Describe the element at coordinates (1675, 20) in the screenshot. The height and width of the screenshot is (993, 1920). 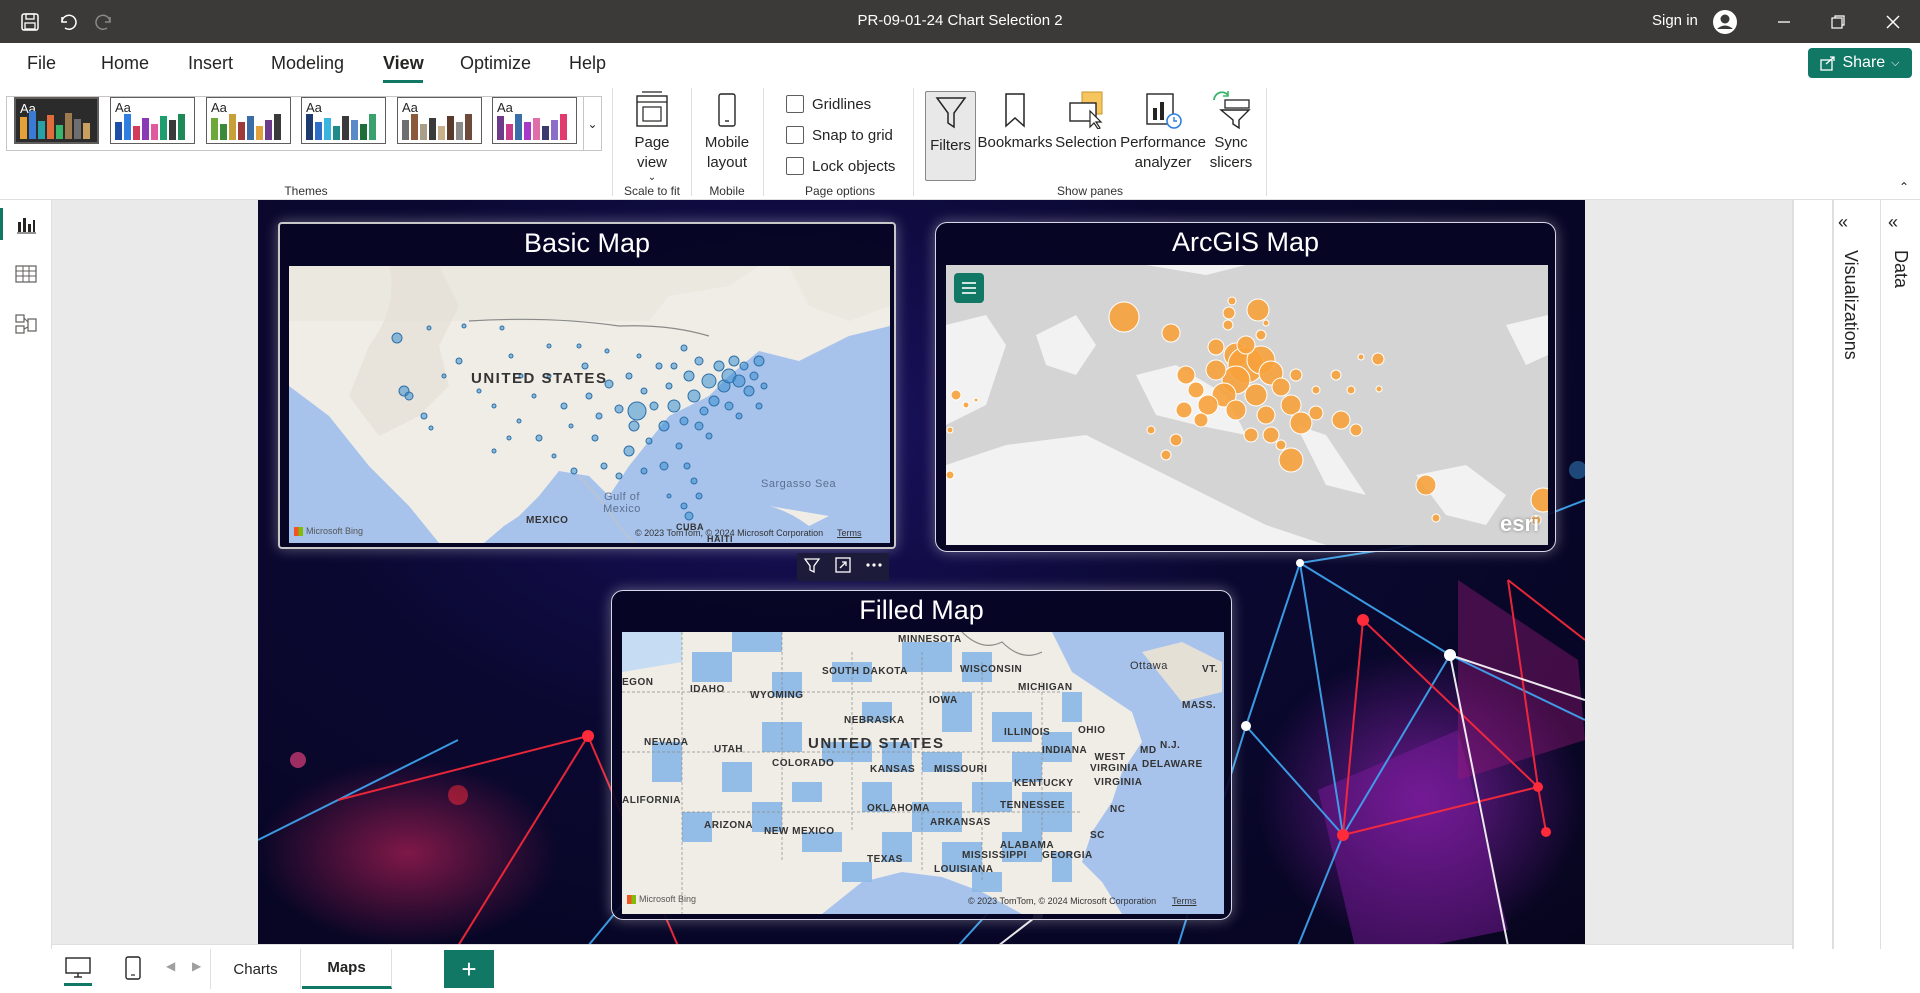
I see `sign-in-link: Sign in` at that location.